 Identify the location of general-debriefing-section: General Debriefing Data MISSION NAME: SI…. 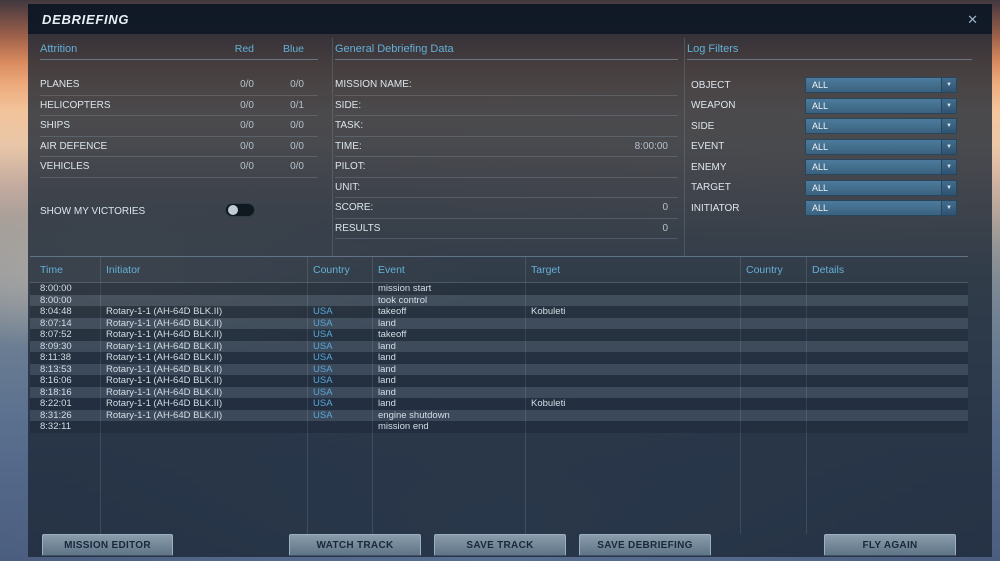
(505, 147).